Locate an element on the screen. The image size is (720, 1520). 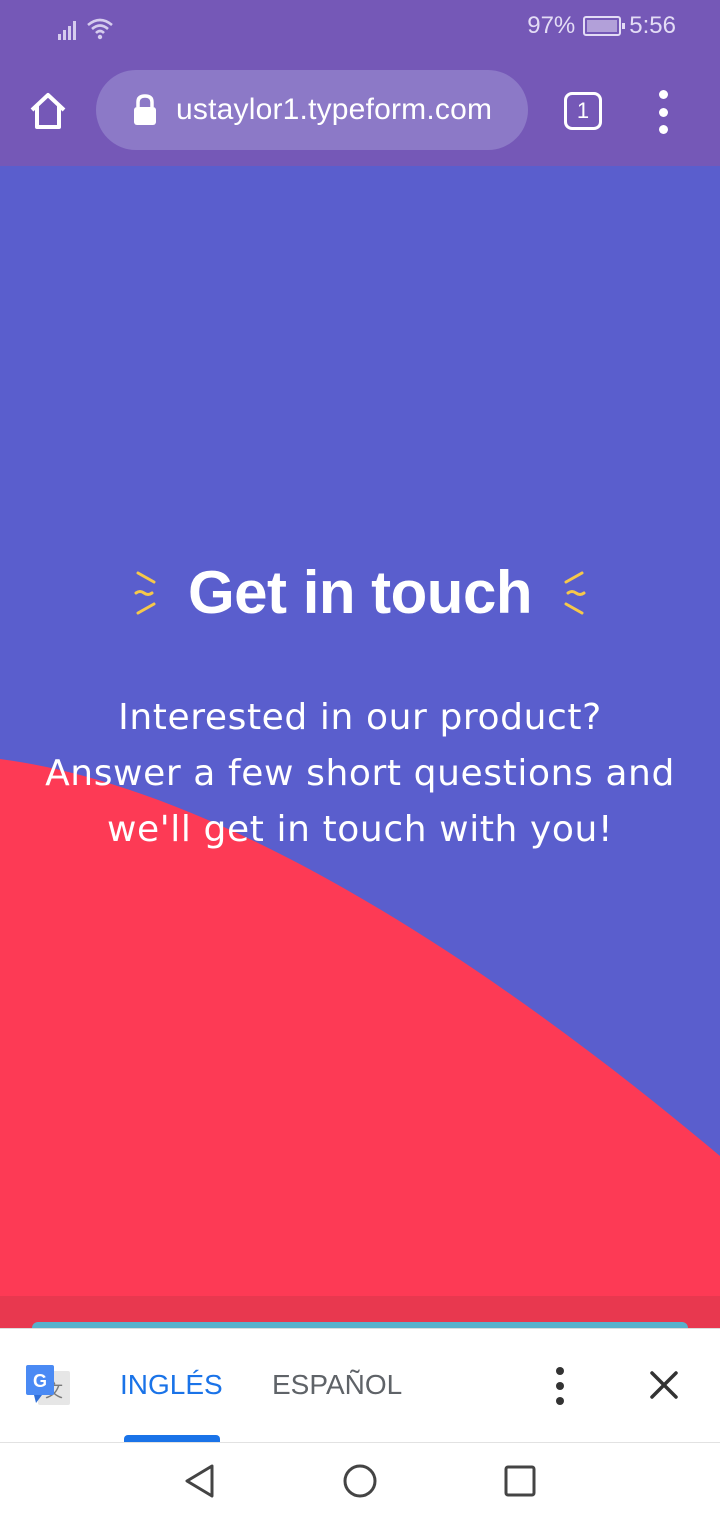
signal-icon is located at coordinates (67, 30).